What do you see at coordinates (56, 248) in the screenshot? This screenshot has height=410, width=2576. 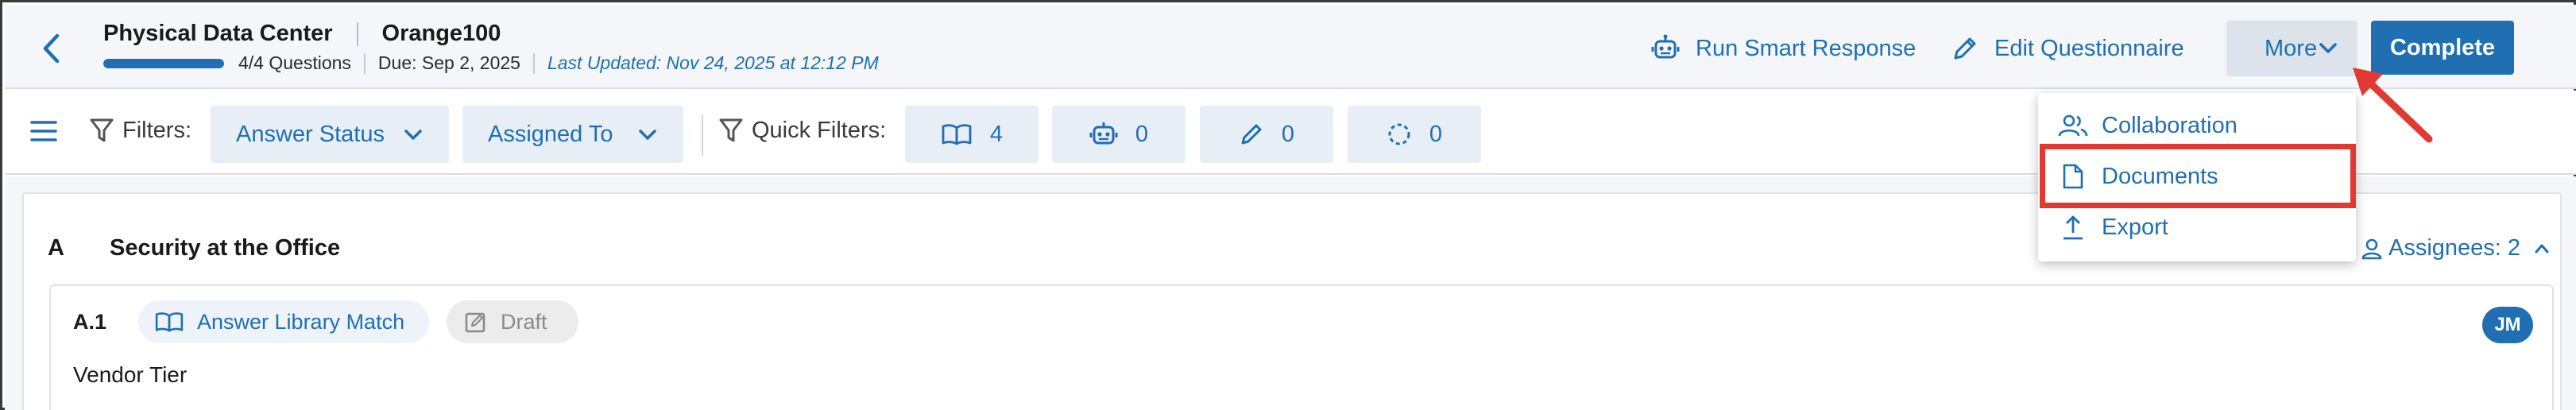 I see `section-letter: A` at bounding box center [56, 248].